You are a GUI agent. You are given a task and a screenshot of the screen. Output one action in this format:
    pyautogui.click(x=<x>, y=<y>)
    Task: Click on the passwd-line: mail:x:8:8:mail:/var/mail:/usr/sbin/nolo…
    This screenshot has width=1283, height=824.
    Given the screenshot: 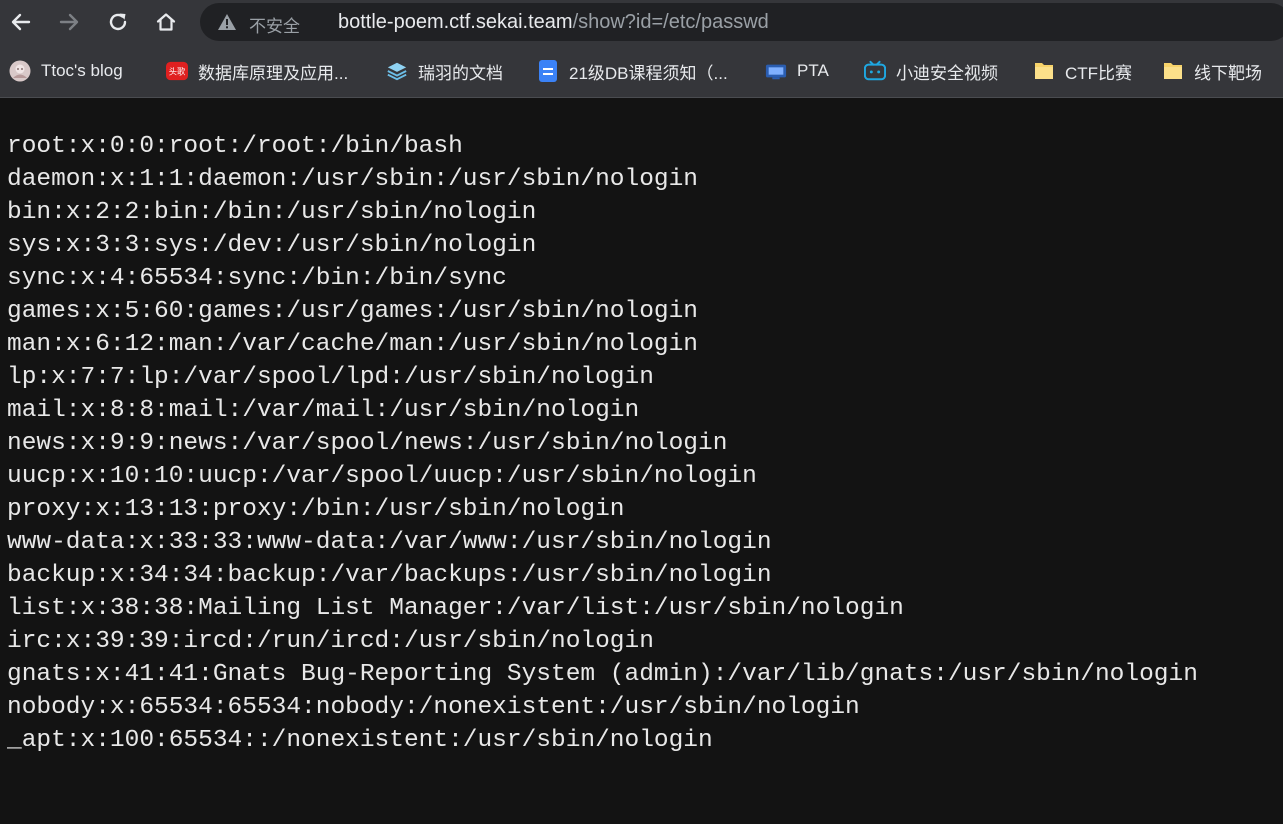 What is the action you would take?
    pyautogui.click(x=323, y=410)
    